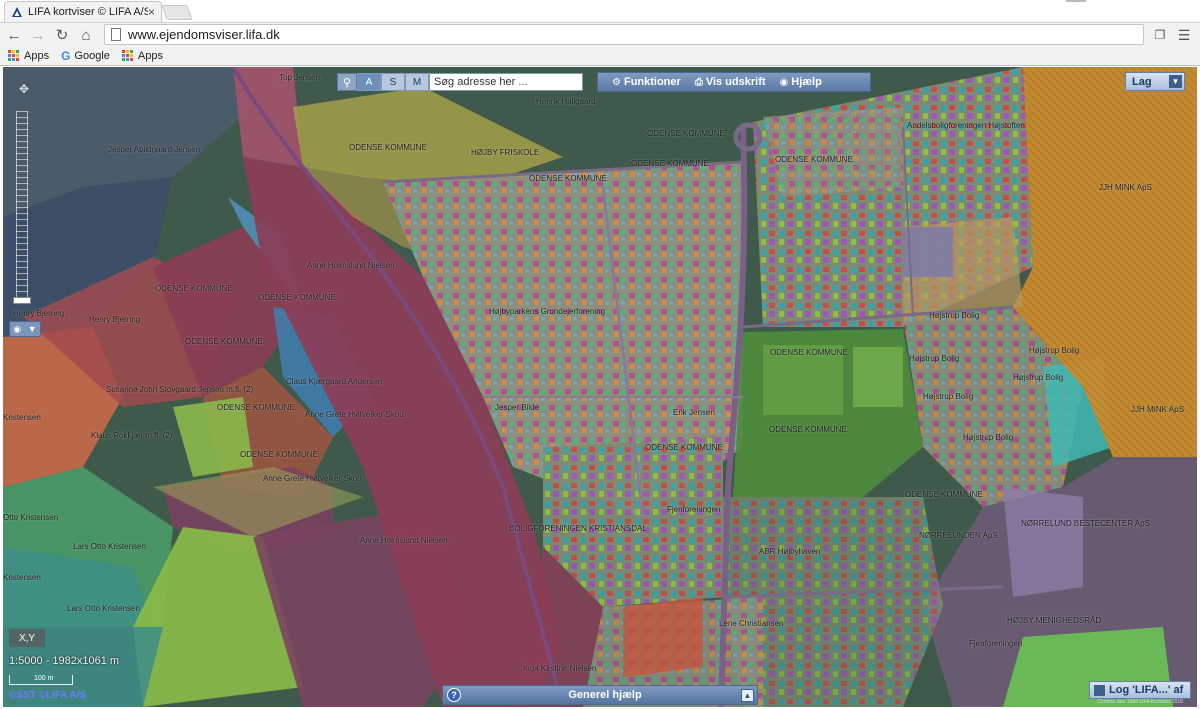  I want to click on scale-bar: 100 m, so click(41, 680).